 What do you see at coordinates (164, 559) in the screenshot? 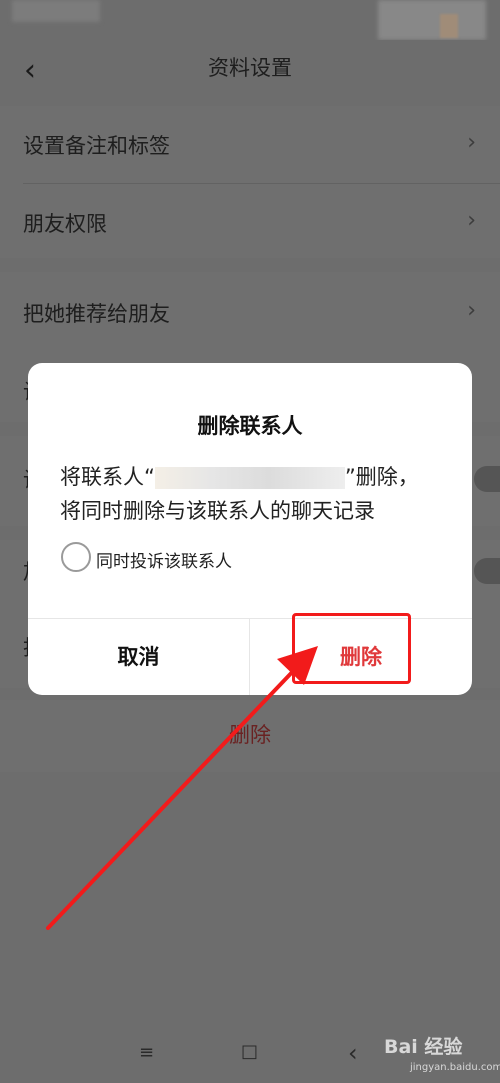
I see `report-checkbox-label: 同时投诉该联系人` at bounding box center [164, 559].